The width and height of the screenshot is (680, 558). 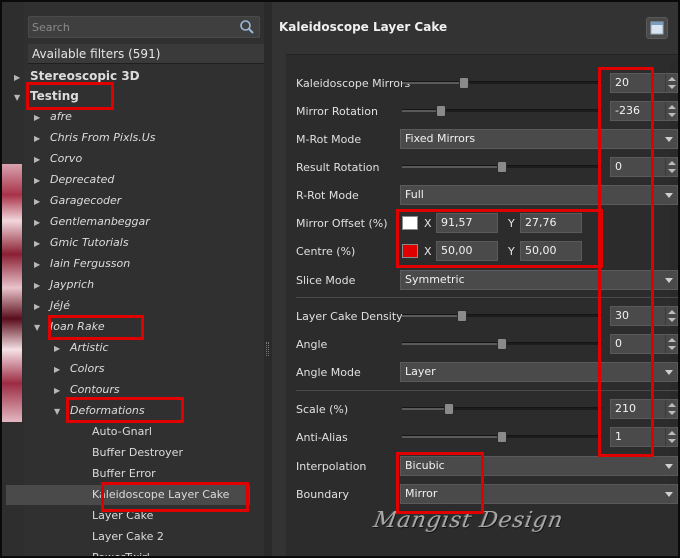 I want to click on mirror-offset-y-input: 27,76, so click(x=551, y=223).